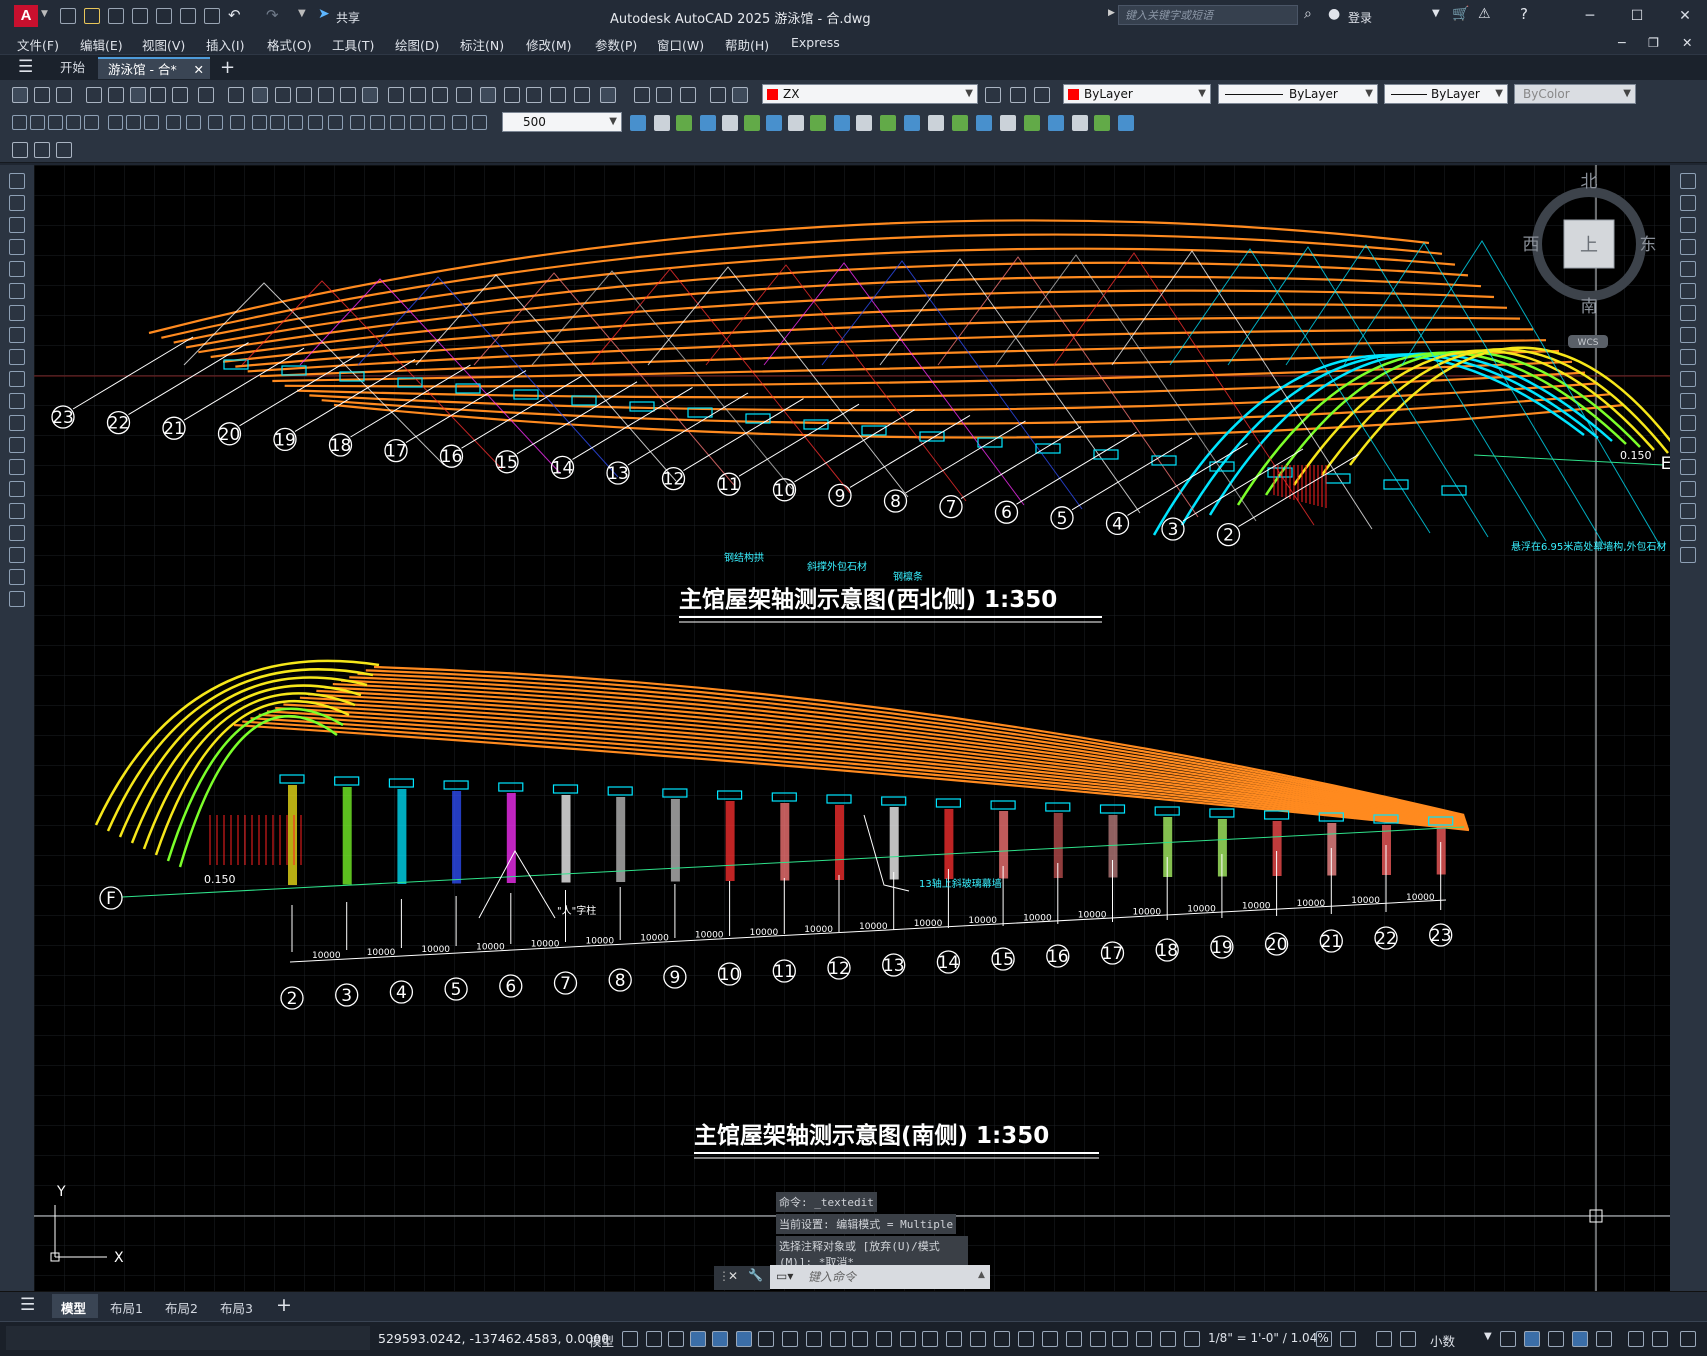  I want to click on dimension-tool-11-icon, so click(237, 122).